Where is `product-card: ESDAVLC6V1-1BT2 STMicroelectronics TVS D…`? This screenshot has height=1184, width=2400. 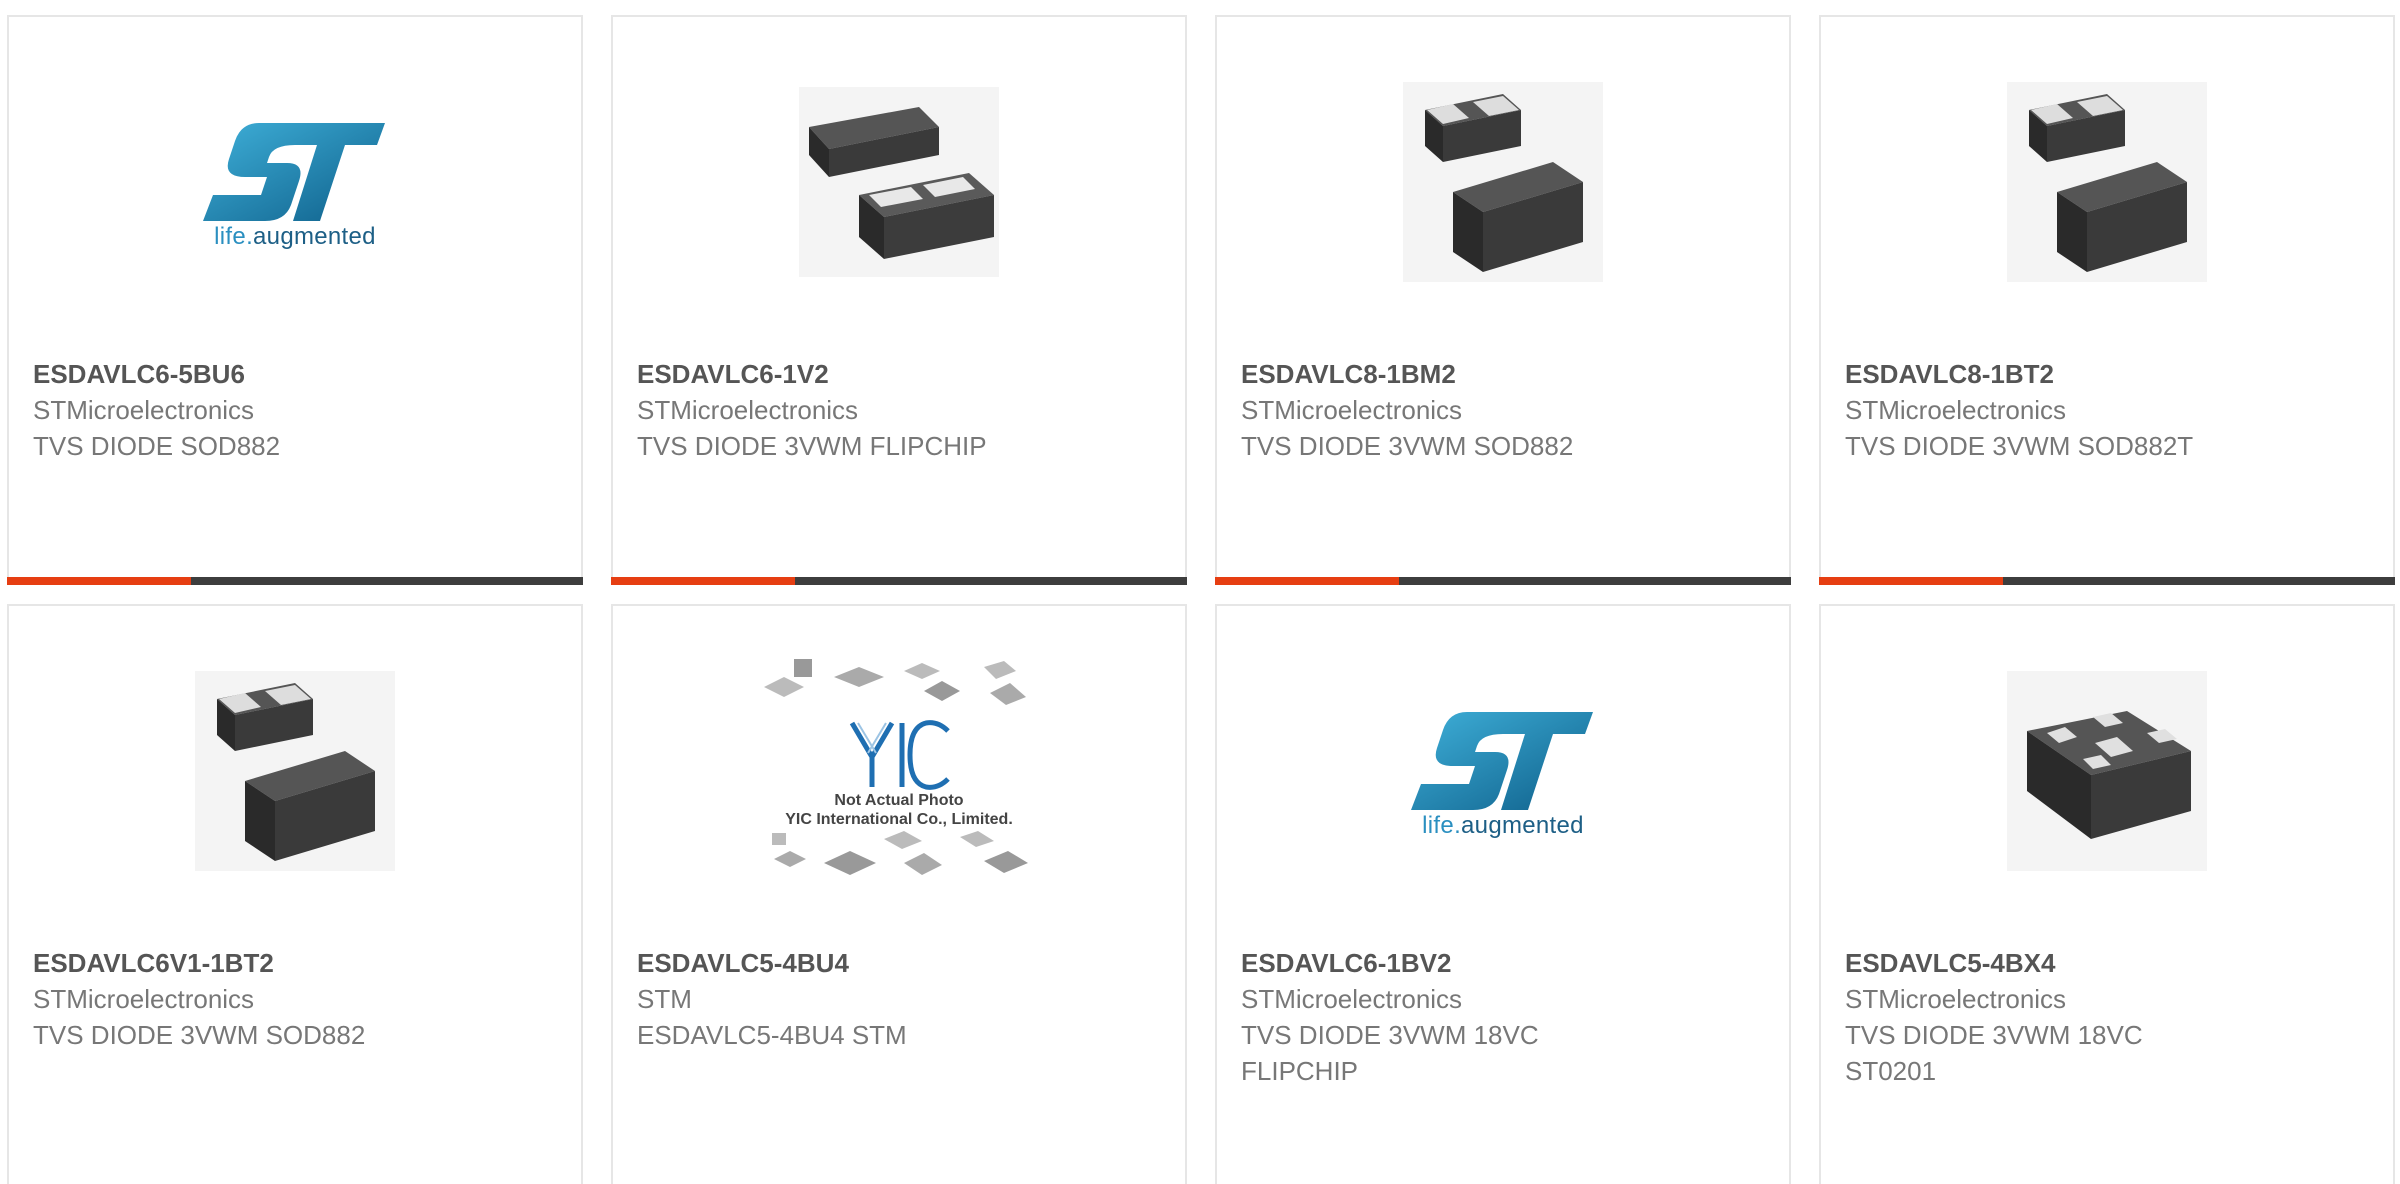
product-card: ESDAVLC6V1-1BT2 STMicroelectronics TVS D… is located at coordinates (295, 894).